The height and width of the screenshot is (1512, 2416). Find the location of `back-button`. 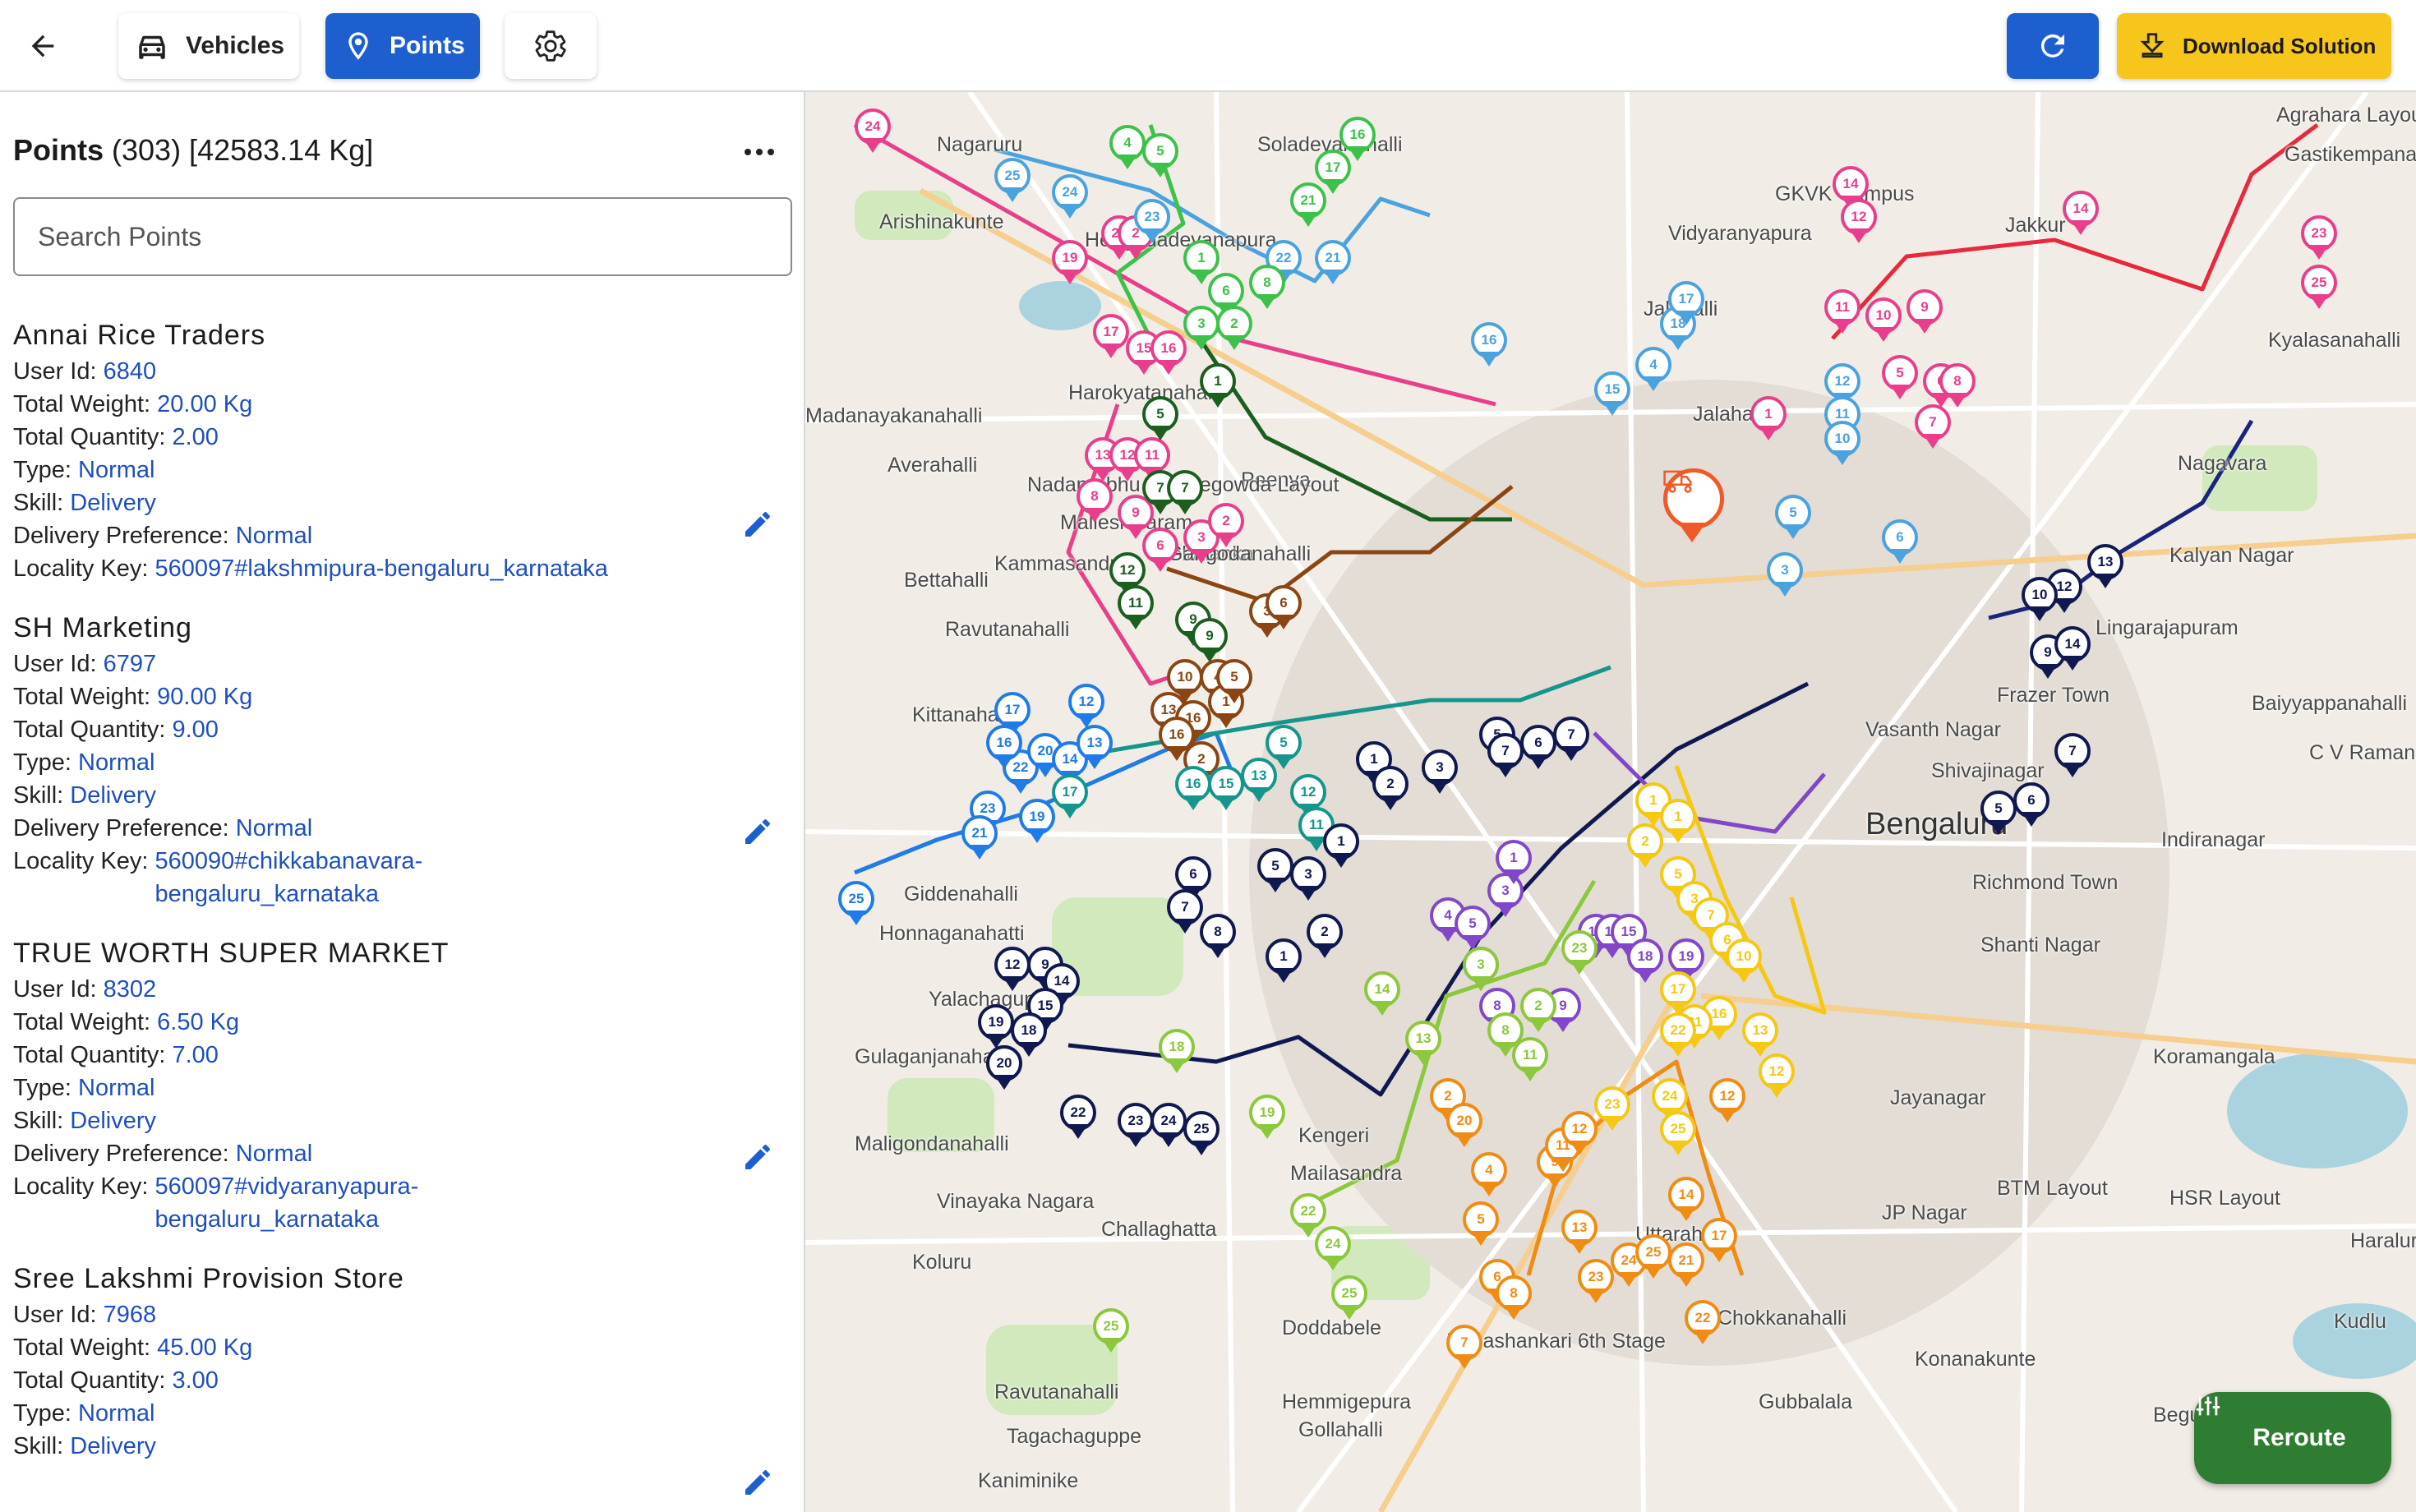

back-button is located at coordinates (43, 46).